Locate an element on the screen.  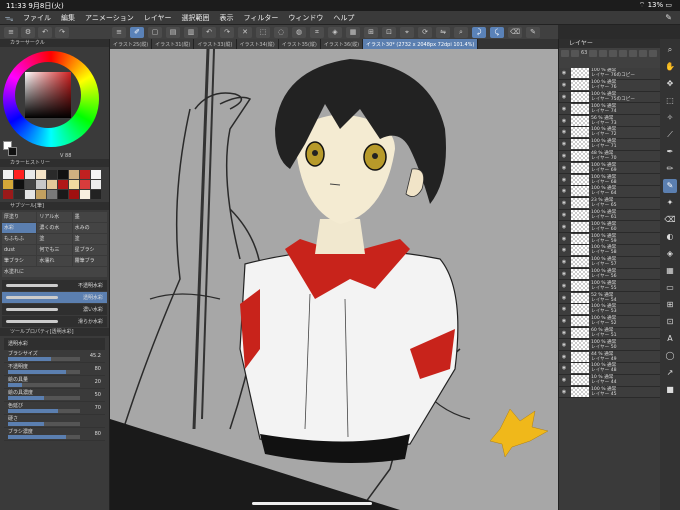
layer-row: ◉ 100 % 通常 レイヤー 52 is located at coordinates (609, 321).